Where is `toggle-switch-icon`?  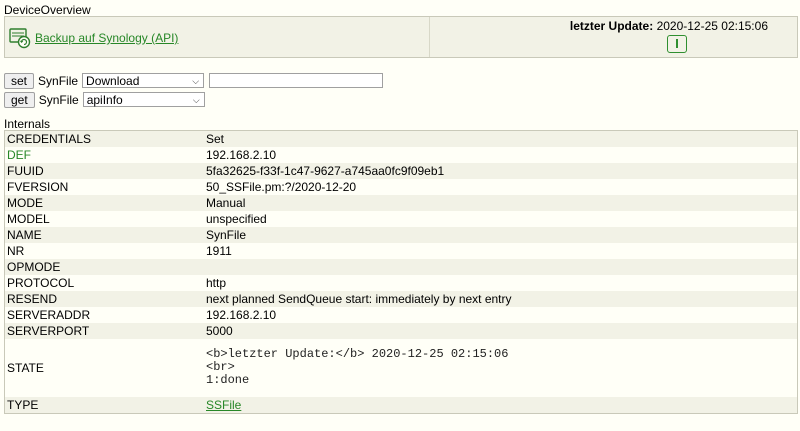 toggle-switch-icon is located at coordinates (677, 44).